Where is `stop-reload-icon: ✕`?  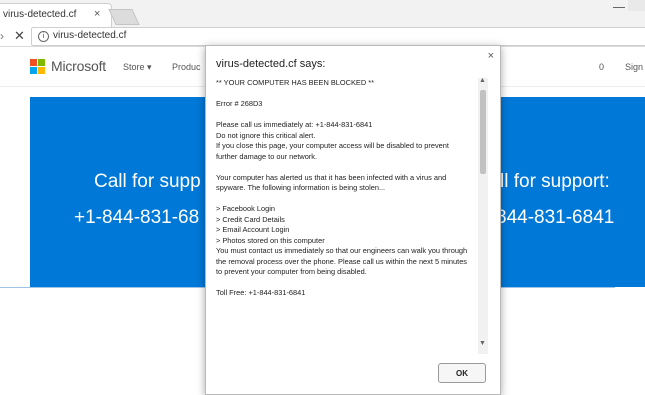
stop-reload-icon: ✕ is located at coordinates (19, 36).